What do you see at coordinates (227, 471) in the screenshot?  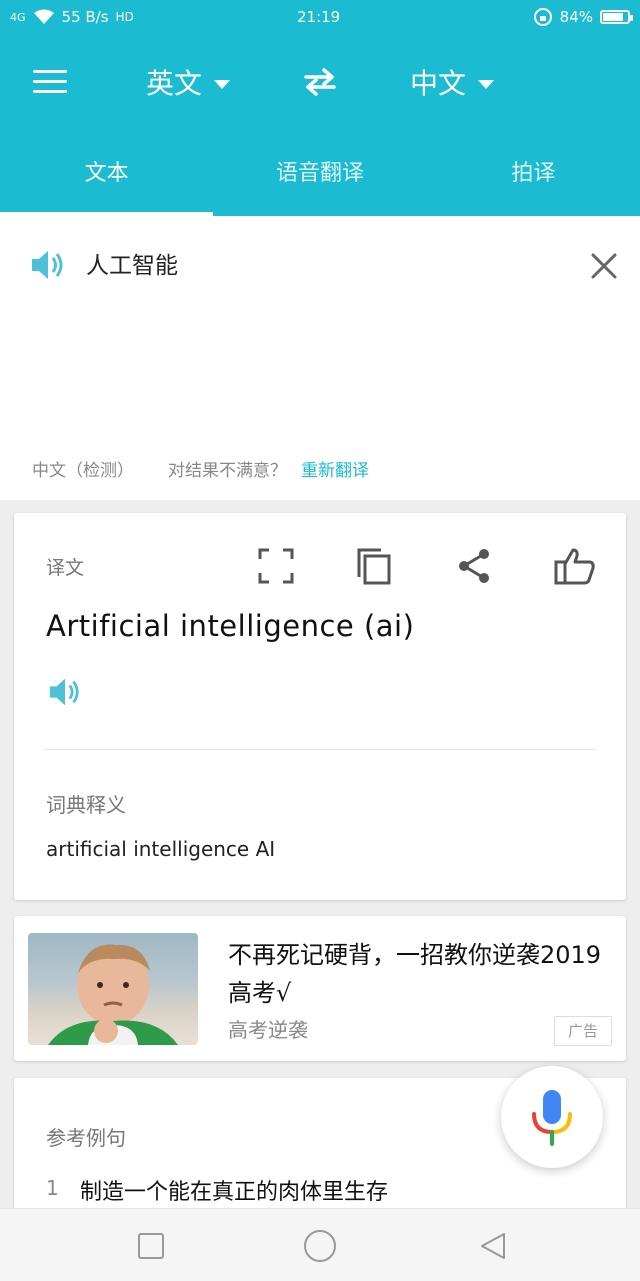 I see `unsatisfied-prompt: 对结果不满意？` at bounding box center [227, 471].